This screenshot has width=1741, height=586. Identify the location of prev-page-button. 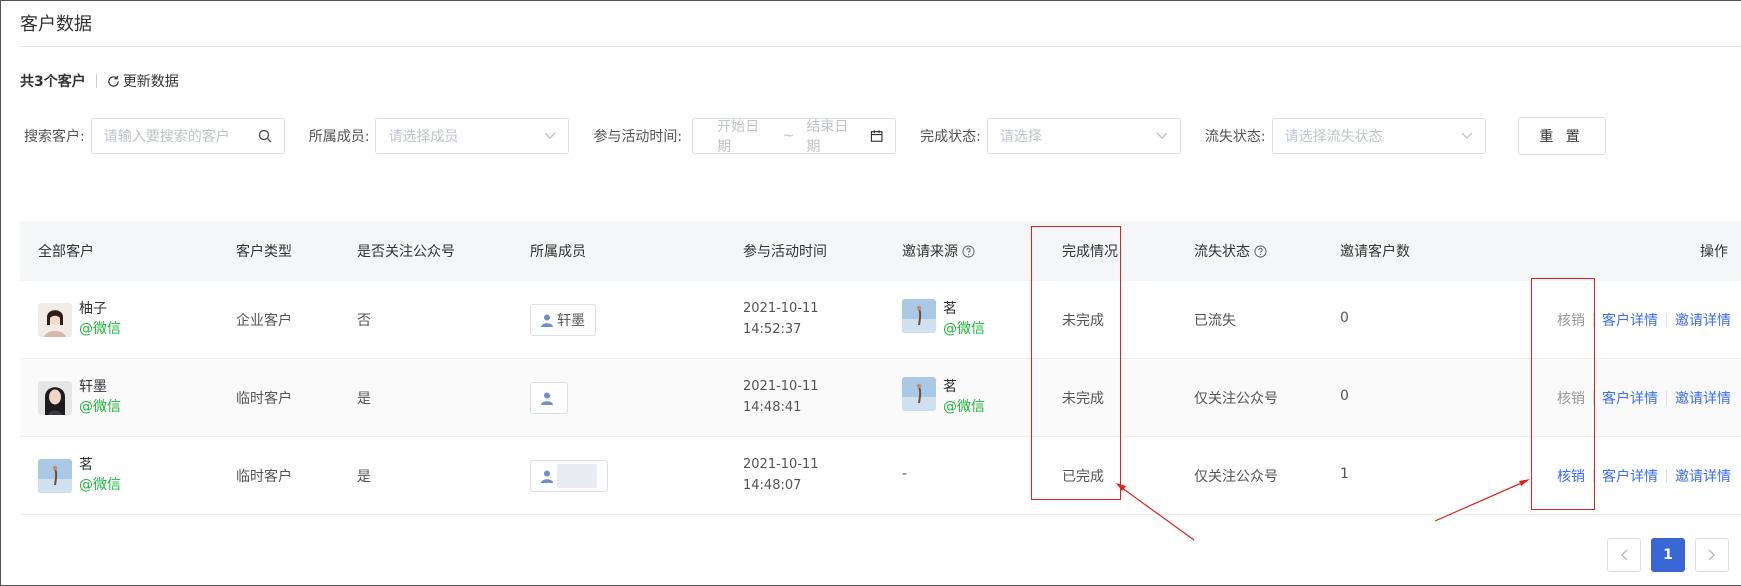
(1624, 555).